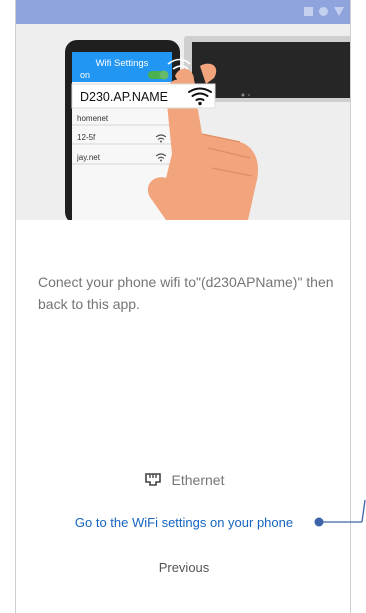  What do you see at coordinates (152, 479) in the screenshot?
I see `ethernet-port-icon` at bounding box center [152, 479].